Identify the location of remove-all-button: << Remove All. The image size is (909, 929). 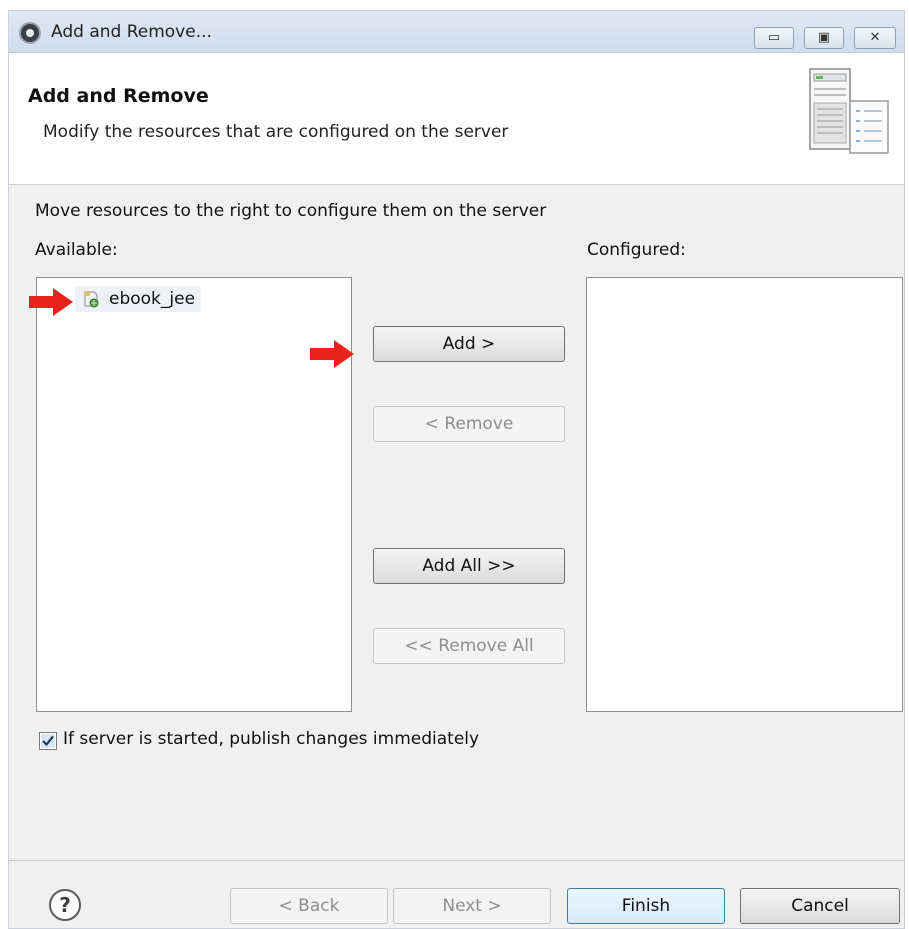
(469, 646).